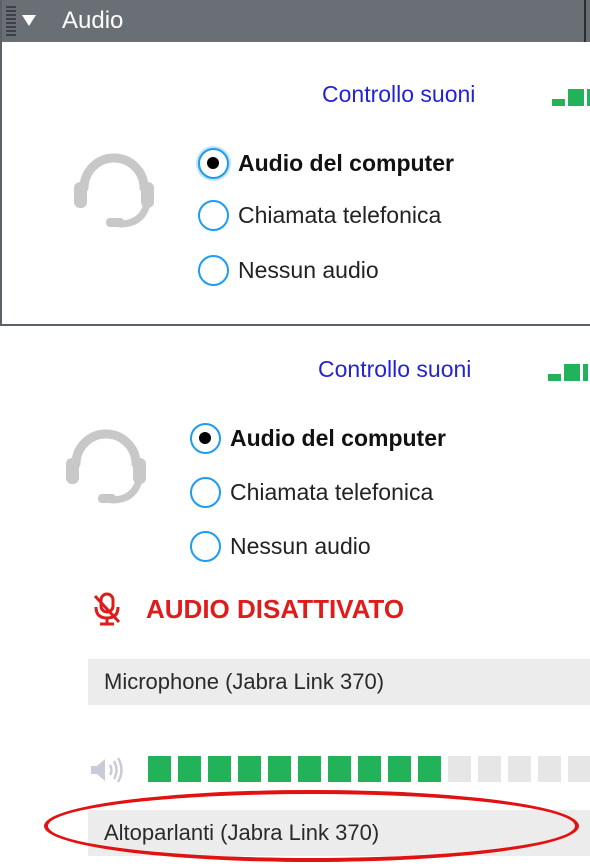 The height and width of the screenshot is (867, 590). I want to click on audio-muted-indicator: AUDIO DISATTIVATO, so click(248, 609).